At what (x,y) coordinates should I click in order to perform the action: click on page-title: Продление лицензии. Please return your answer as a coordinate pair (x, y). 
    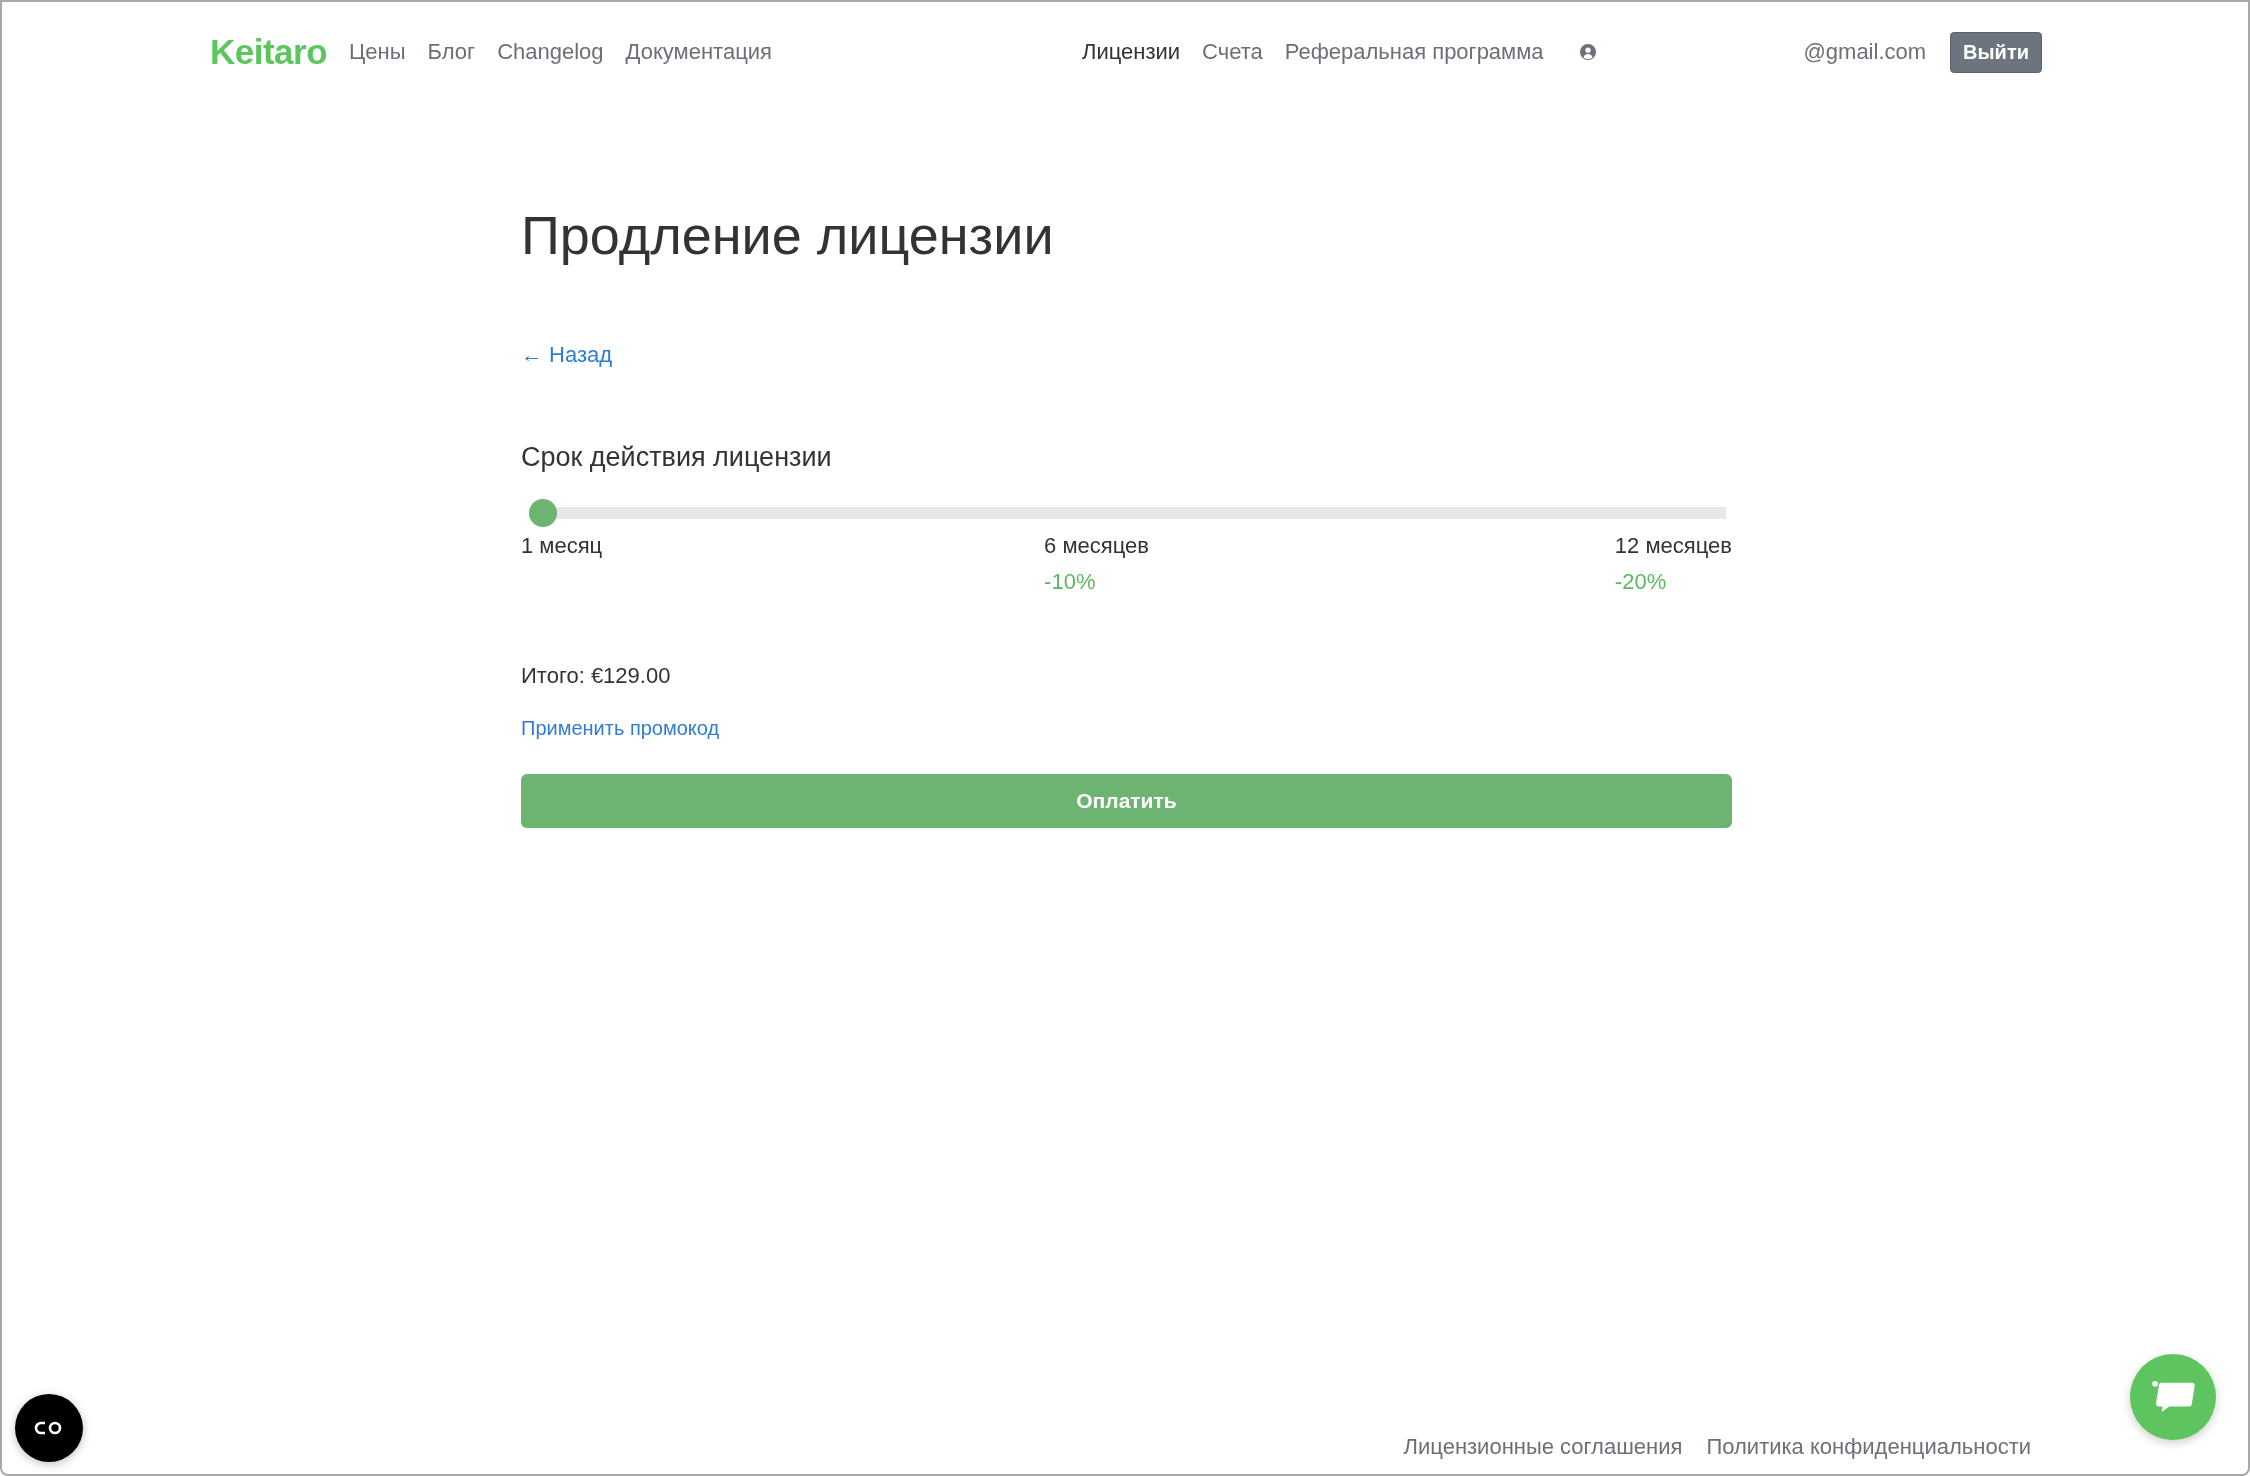
    Looking at the image, I should click on (787, 235).